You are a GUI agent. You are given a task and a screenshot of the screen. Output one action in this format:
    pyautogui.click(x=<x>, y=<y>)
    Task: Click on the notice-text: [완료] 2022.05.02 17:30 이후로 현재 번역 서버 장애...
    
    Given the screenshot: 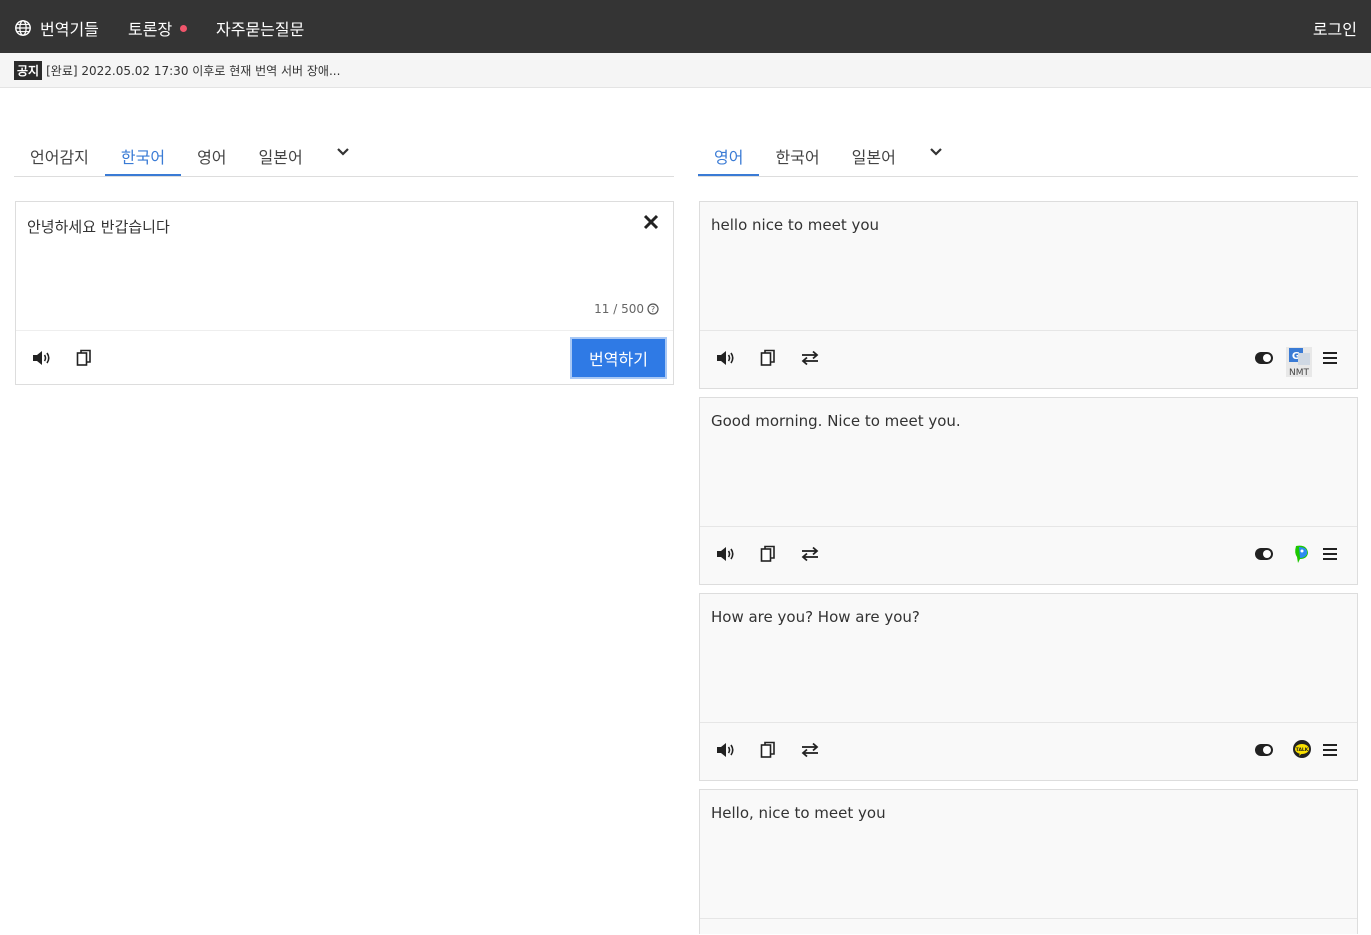 What is the action you would take?
    pyautogui.click(x=193, y=70)
    